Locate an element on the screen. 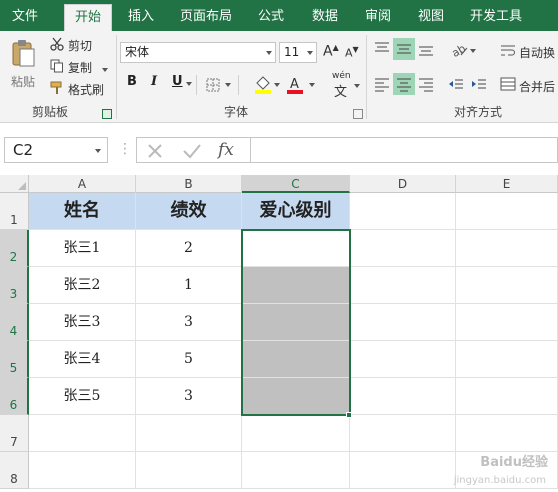 This screenshot has height=492, width=558. cell-d2 is located at coordinates (403, 248).